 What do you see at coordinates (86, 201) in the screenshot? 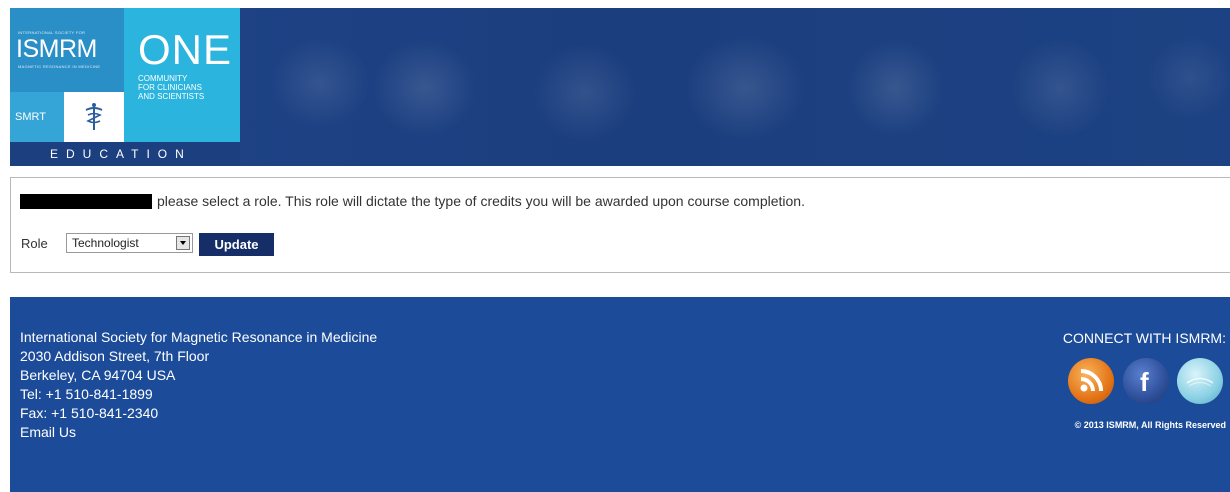
I see `redacted-user-name` at bounding box center [86, 201].